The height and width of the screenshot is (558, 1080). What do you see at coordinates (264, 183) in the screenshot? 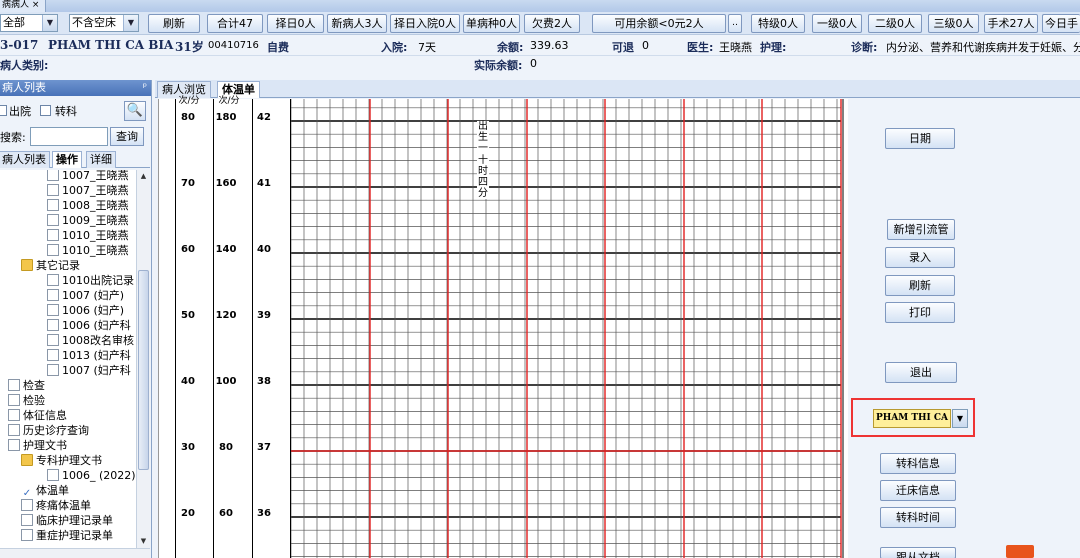
I see `scale-label: 41` at bounding box center [264, 183].